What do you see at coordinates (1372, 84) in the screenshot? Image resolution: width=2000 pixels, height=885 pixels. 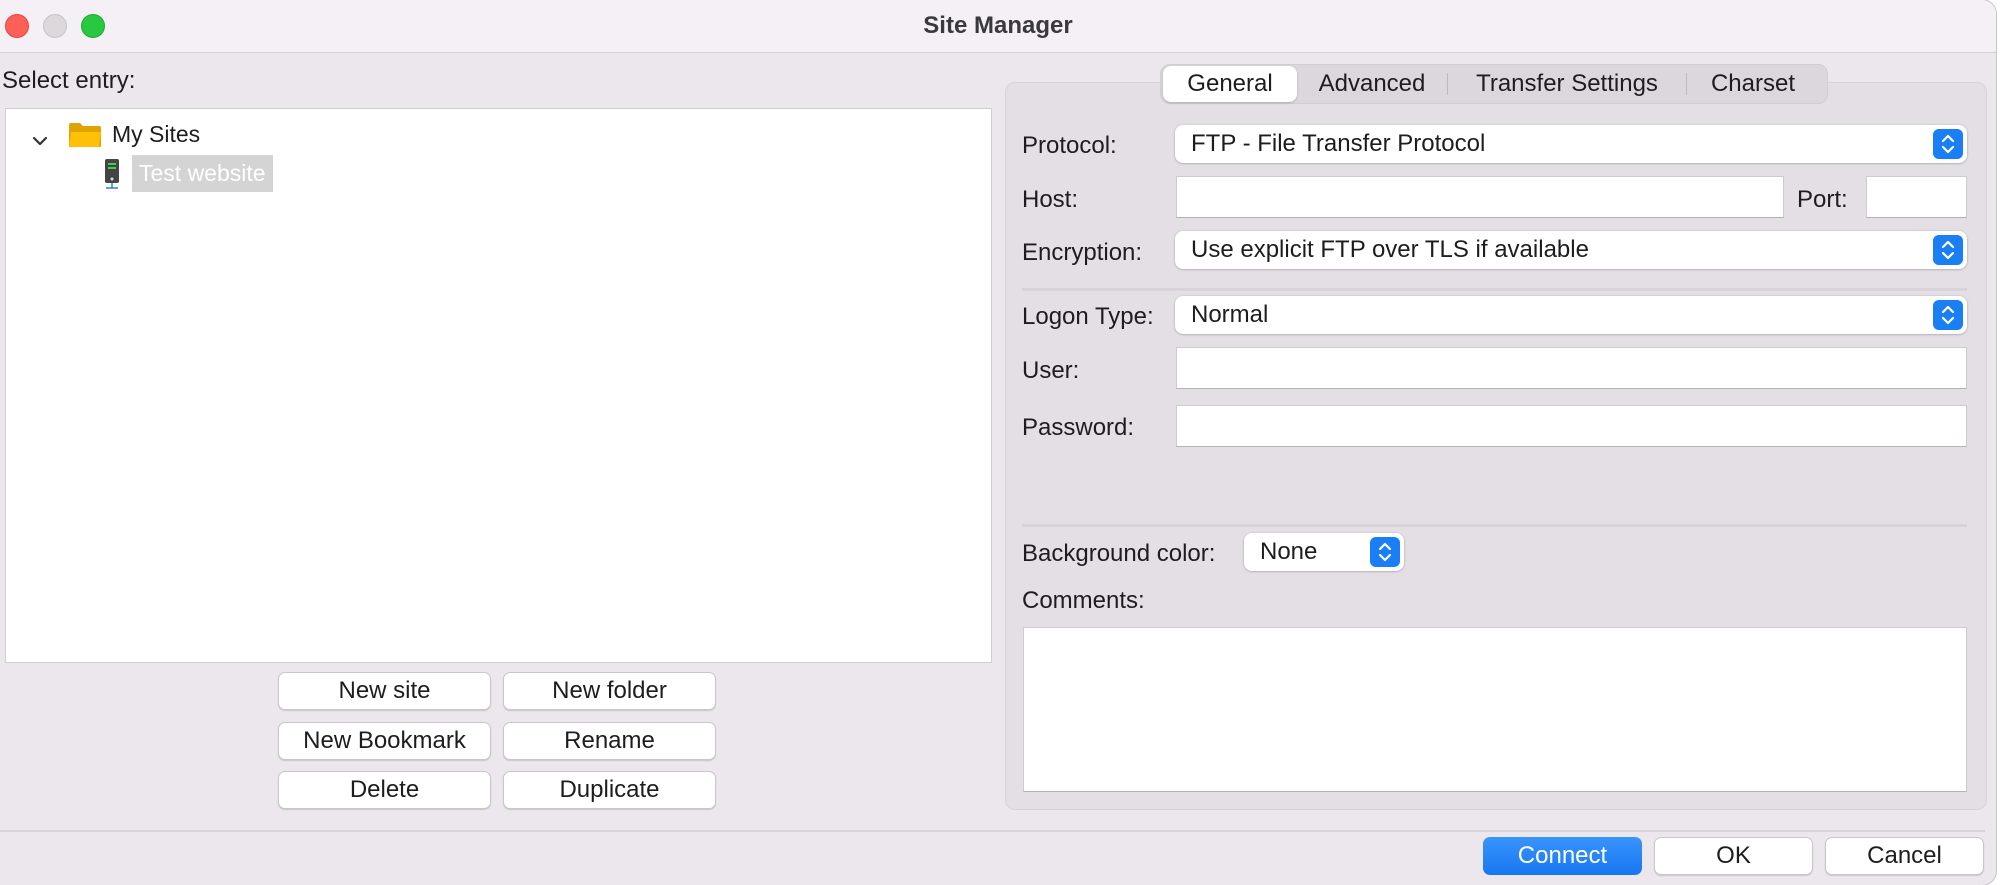 I see `tab-advanced: Advanced` at bounding box center [1372, 84].